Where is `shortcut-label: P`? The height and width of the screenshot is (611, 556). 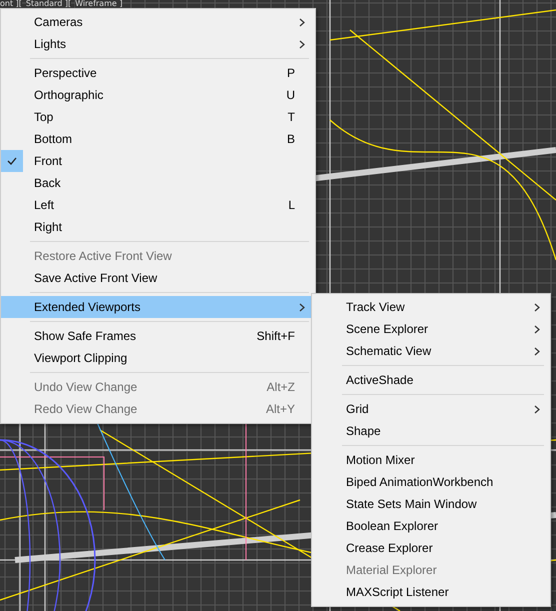 shortcut-label: P is located at coordinates (290, 73).